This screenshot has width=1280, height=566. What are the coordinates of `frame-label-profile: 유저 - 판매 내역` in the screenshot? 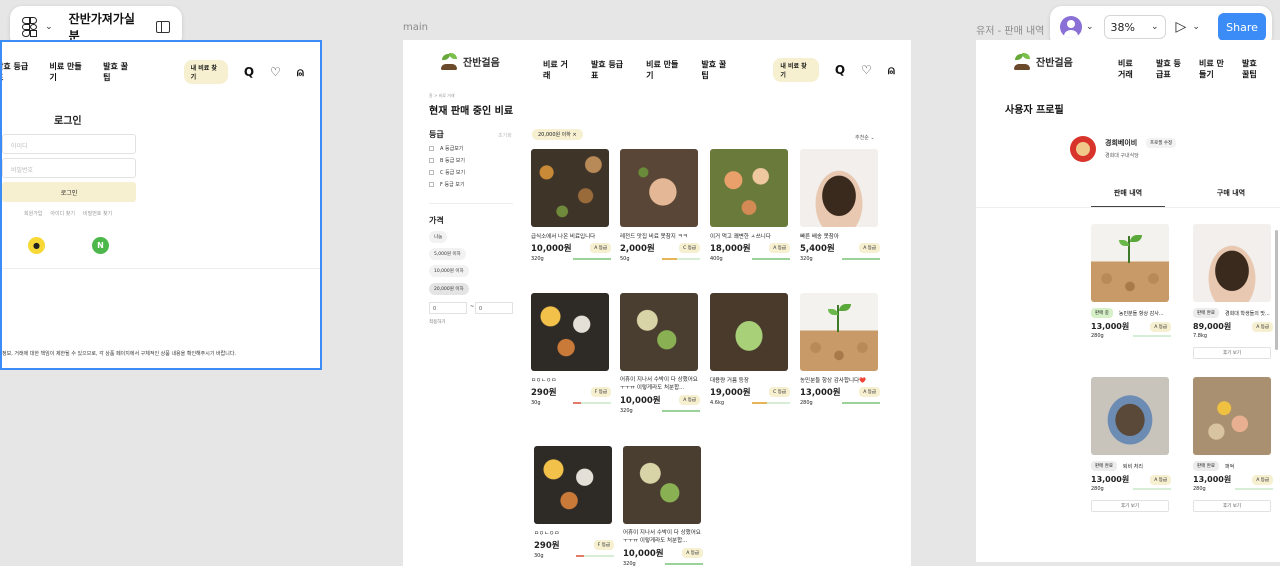 It's located at (1010, 29).